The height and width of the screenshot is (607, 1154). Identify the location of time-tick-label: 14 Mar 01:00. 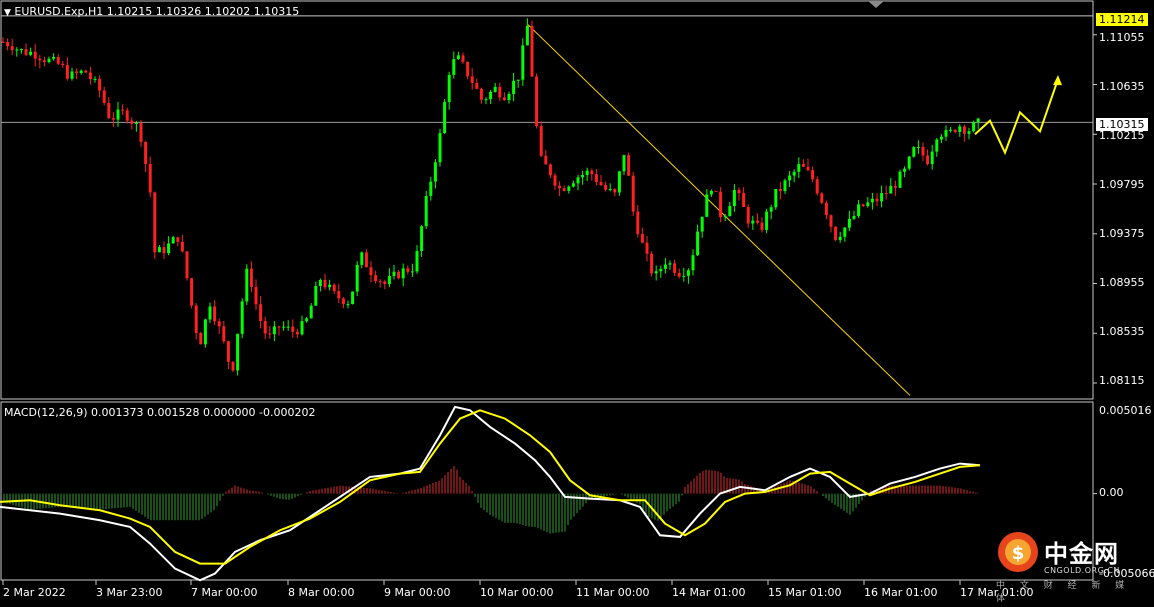
(709, 592).